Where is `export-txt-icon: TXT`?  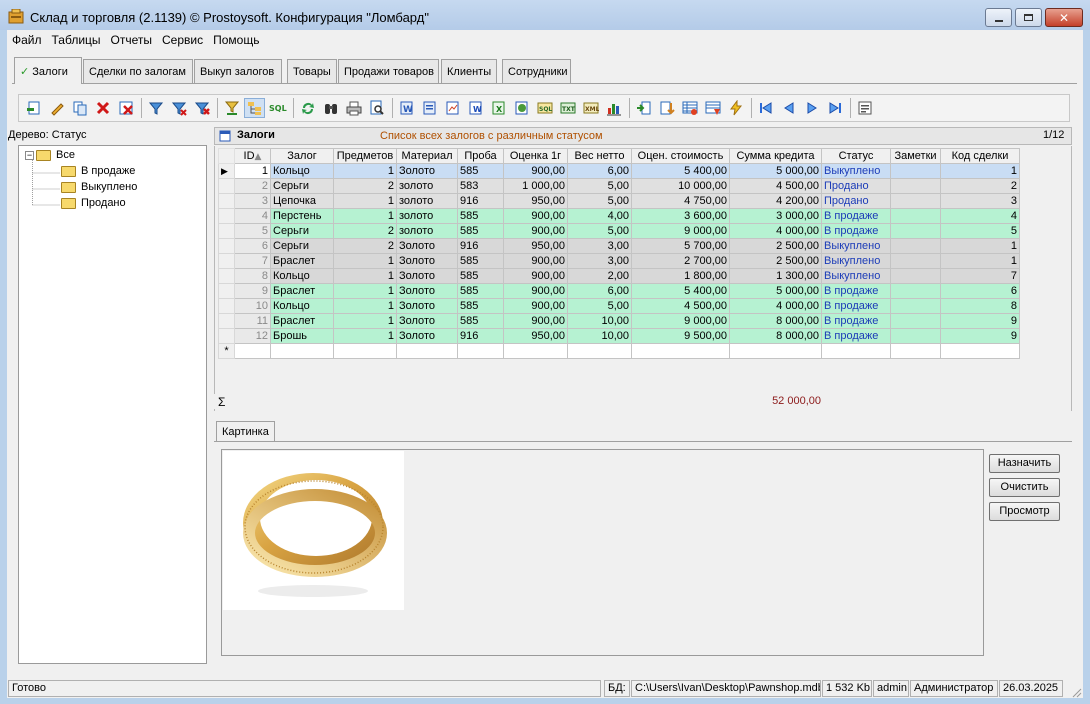 export-txt-icon: TXT is located at coordinates (567, 108).